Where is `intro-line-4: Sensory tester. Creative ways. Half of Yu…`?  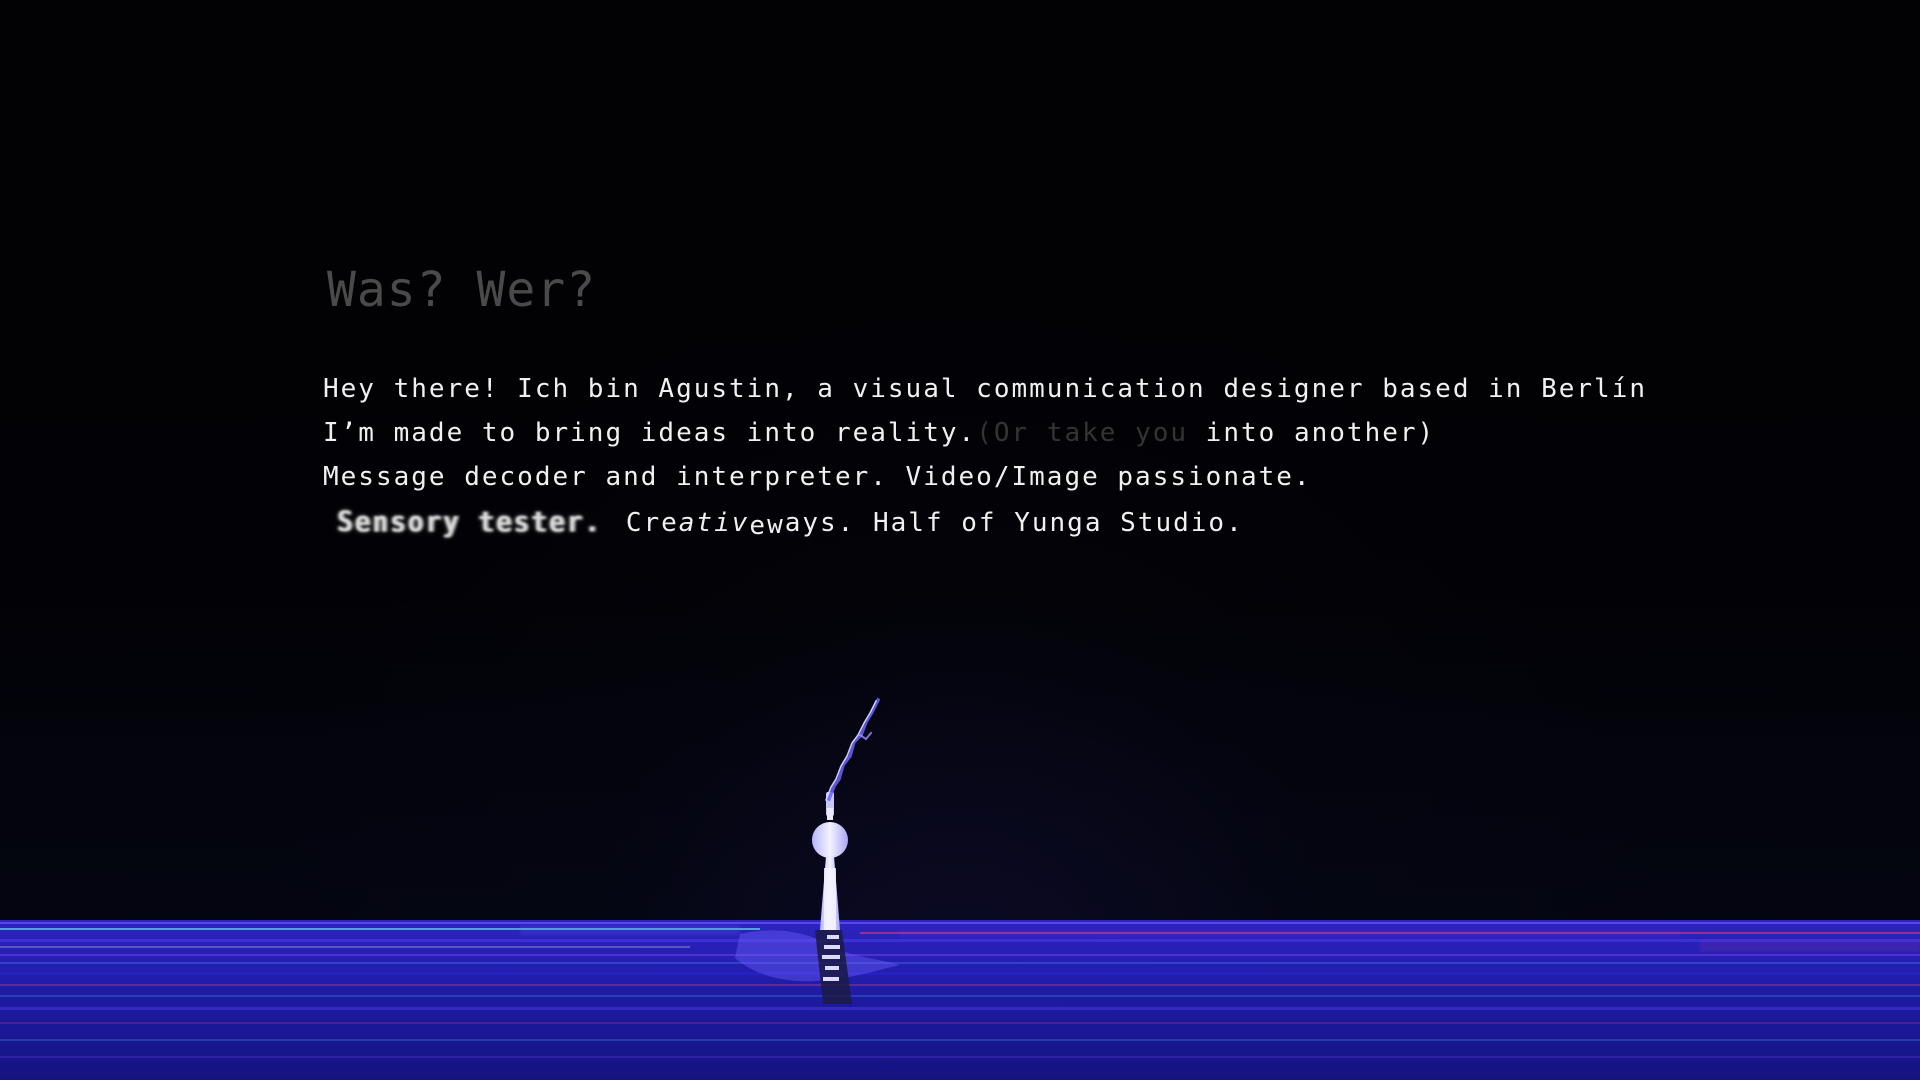 intro-line-4: Sensory tester. Creative ways. Half of Yu… is located at coordinates (983, 523).